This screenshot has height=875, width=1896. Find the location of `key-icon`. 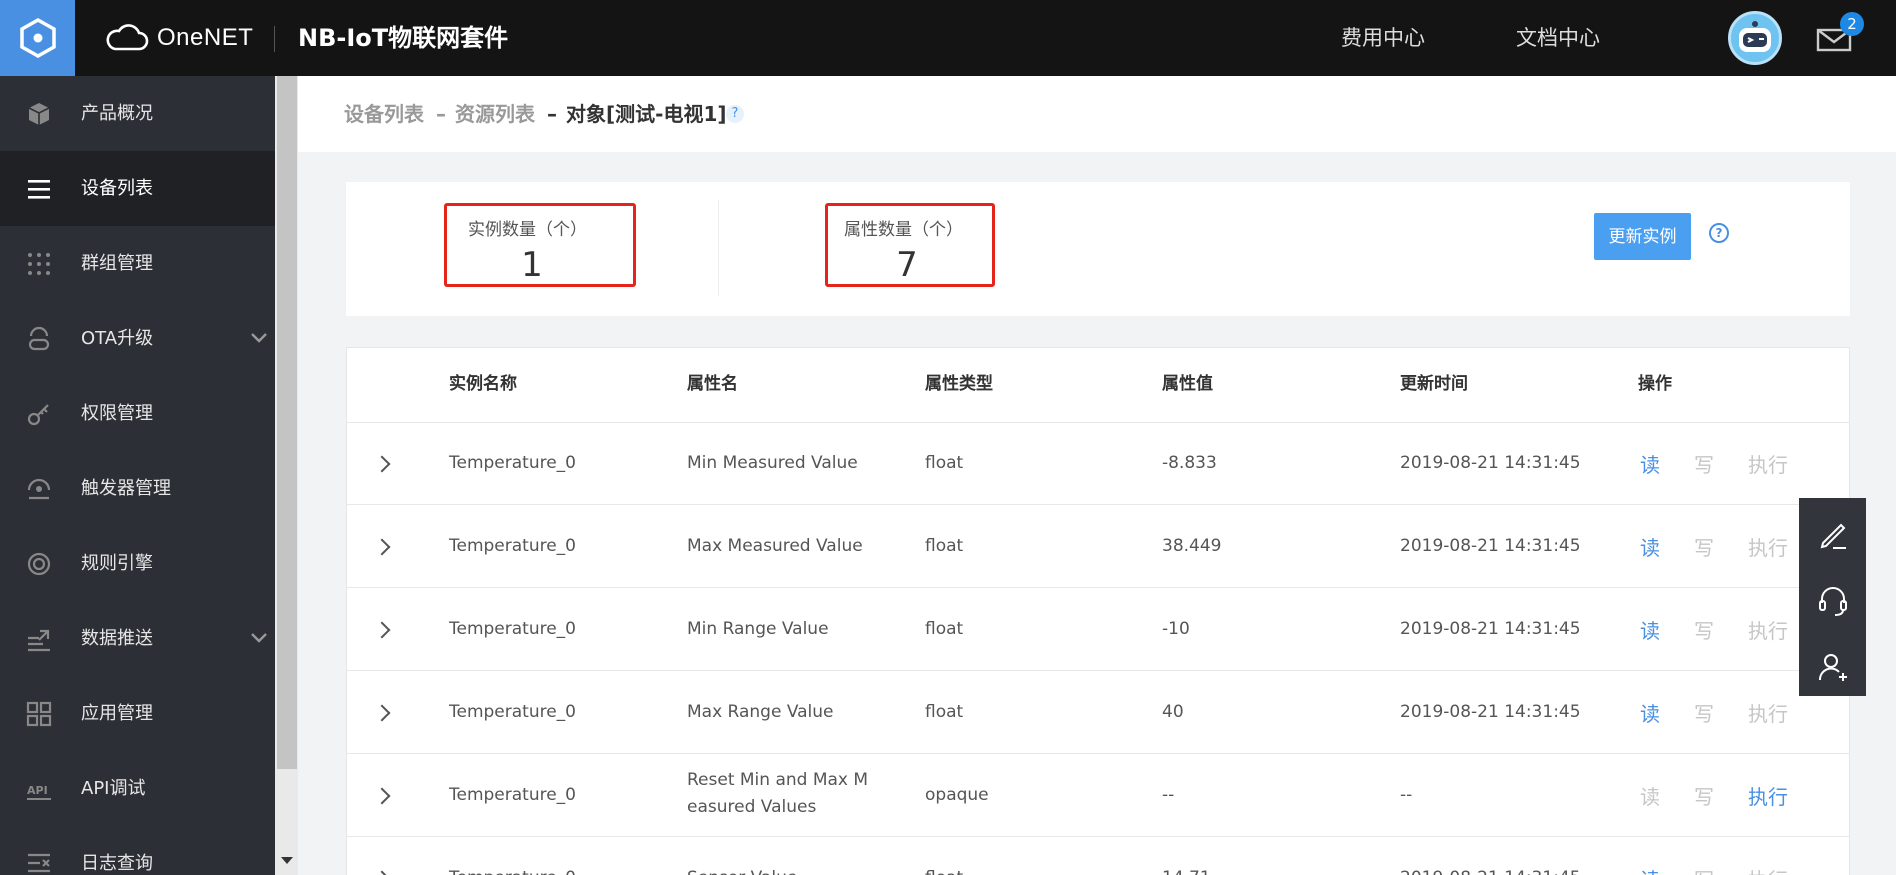

key-icon is located at coordinates (38, 415).